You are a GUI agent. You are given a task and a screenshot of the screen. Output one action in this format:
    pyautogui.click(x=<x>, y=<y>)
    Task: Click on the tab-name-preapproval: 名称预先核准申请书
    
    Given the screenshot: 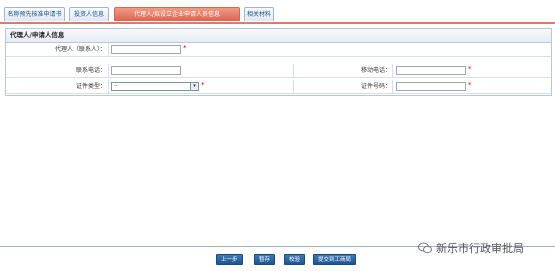 What is the action you would take?
    pyautogui.click(x=34, y=14)
    